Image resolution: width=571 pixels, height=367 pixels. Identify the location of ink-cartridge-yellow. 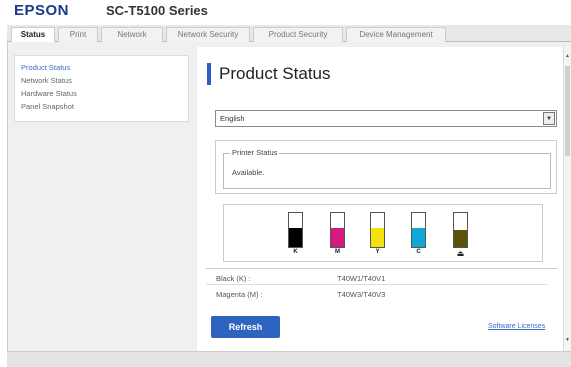
(377, 230).